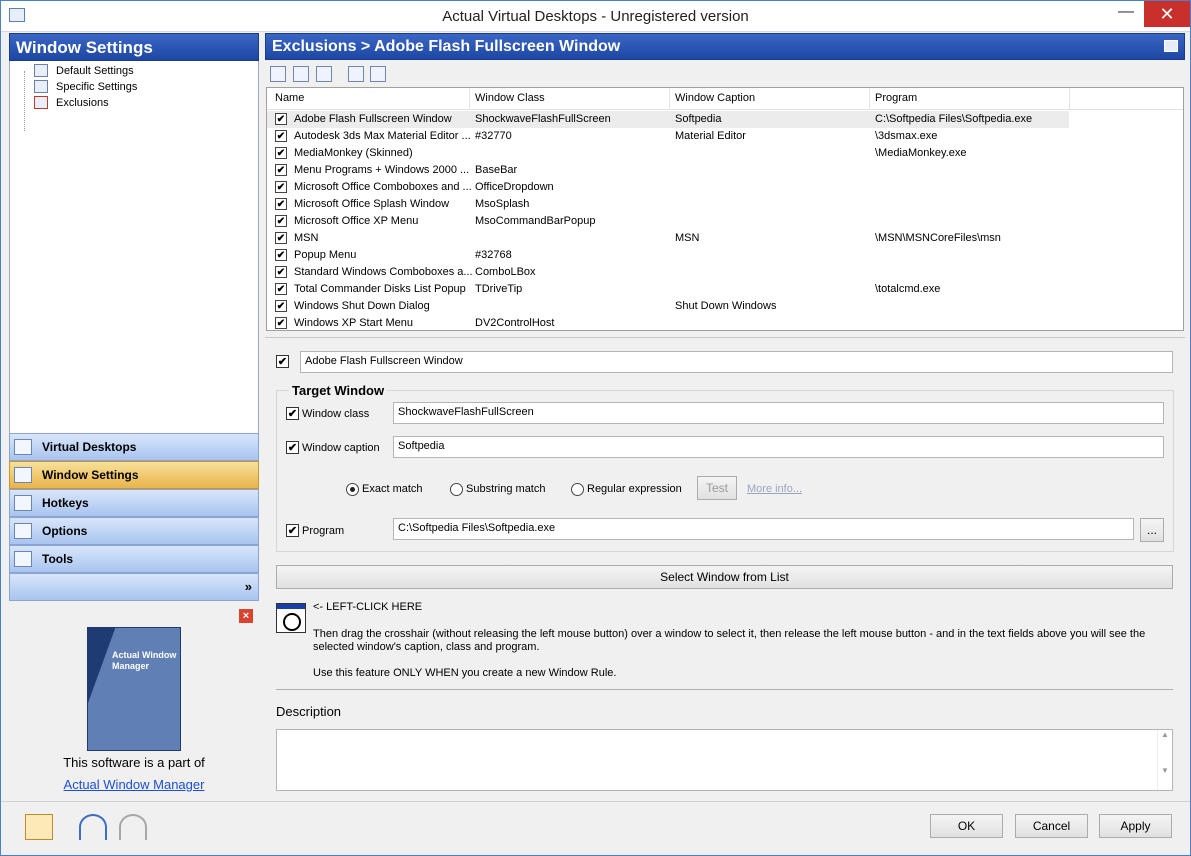 This screenshot has width=1191, height=856. What do you see at coordinates (356, 74) in the screenshot?
I see `check-all-icon` at bounding box center [356, 74].